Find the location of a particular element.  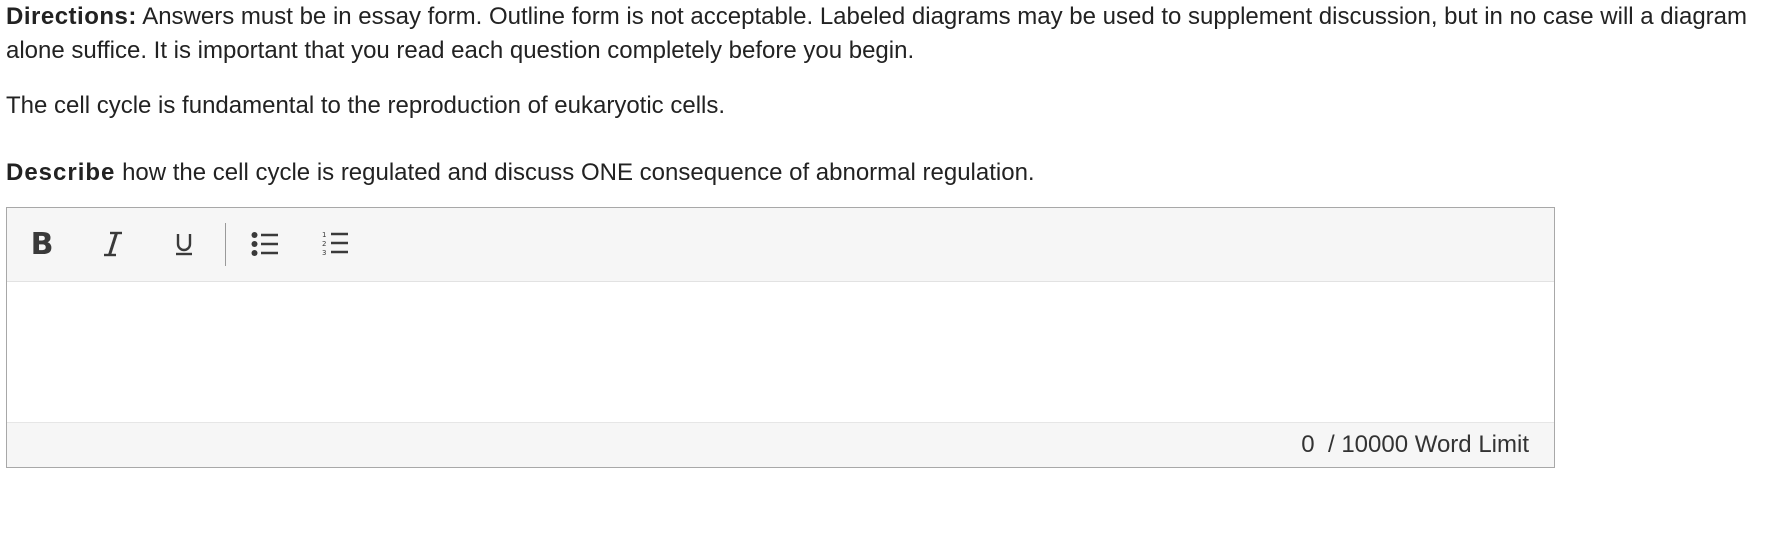

prompt-verb: Describe is located at coordinates (61, 172).